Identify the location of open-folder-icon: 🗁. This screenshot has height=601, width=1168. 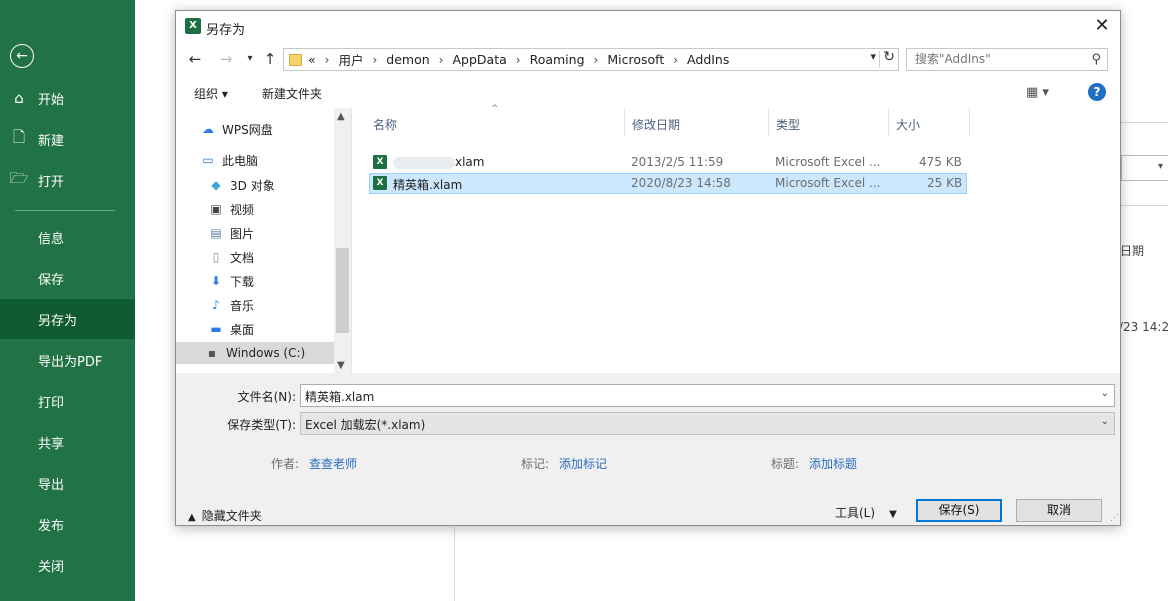
(19, 177).